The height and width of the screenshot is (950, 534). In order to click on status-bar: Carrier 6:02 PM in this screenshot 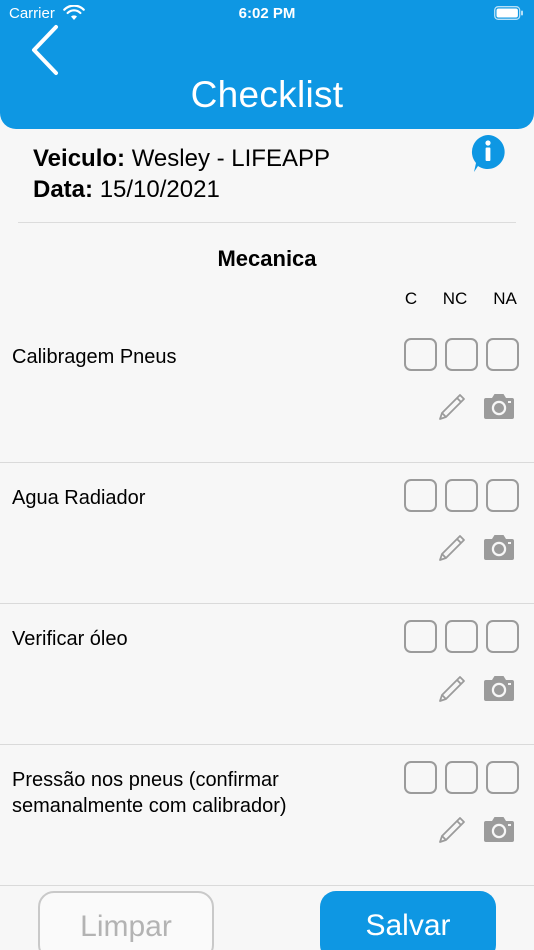, I will do `click(267, 14)`.